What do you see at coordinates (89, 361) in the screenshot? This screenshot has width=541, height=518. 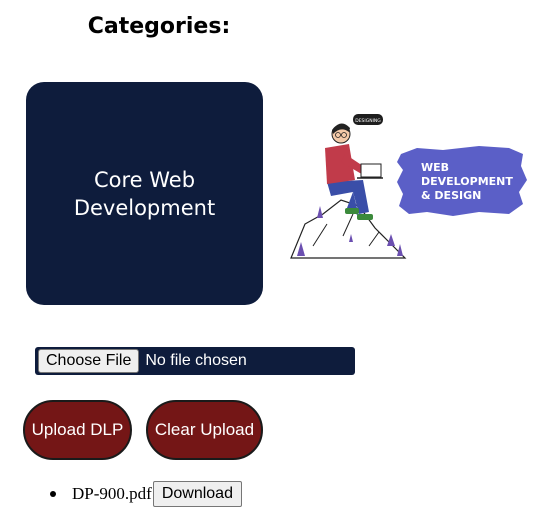 I see `choose-file-button: Choose File` at bounding box center [89, 361].